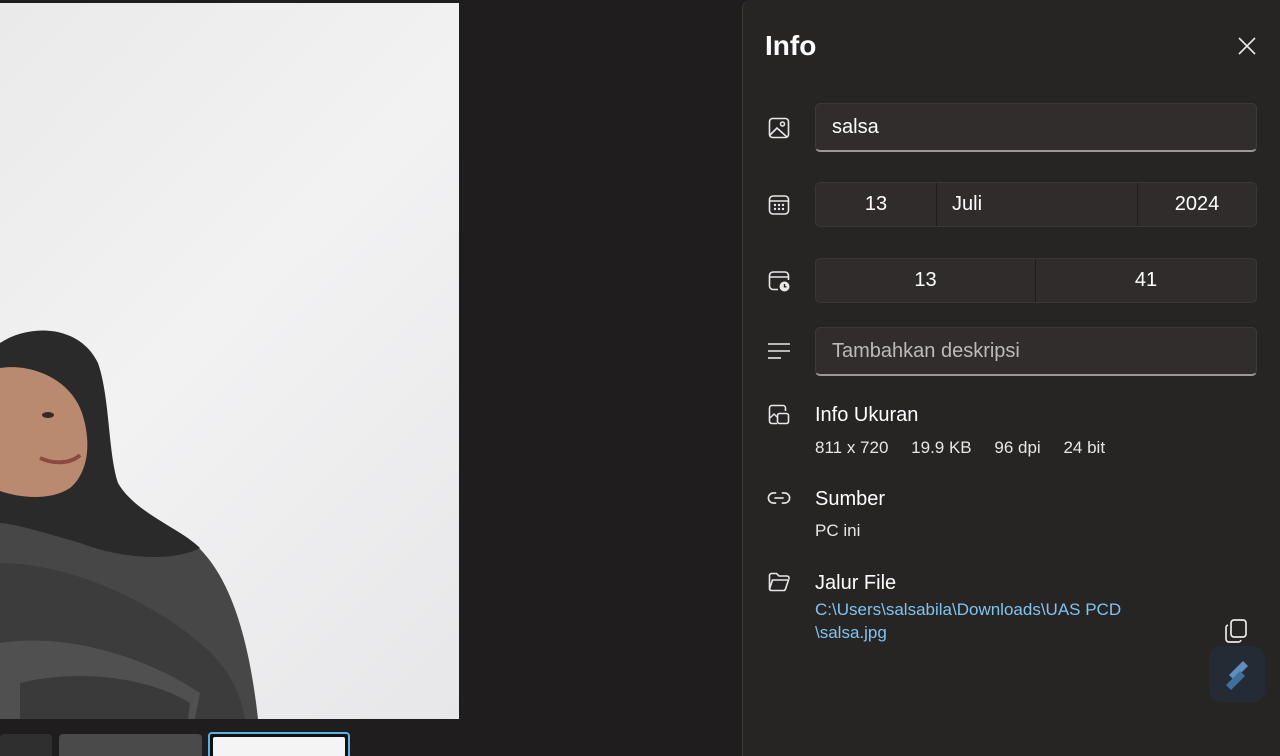  I want to click on file-path-line: \salsa.jpg, so click(851, 632).